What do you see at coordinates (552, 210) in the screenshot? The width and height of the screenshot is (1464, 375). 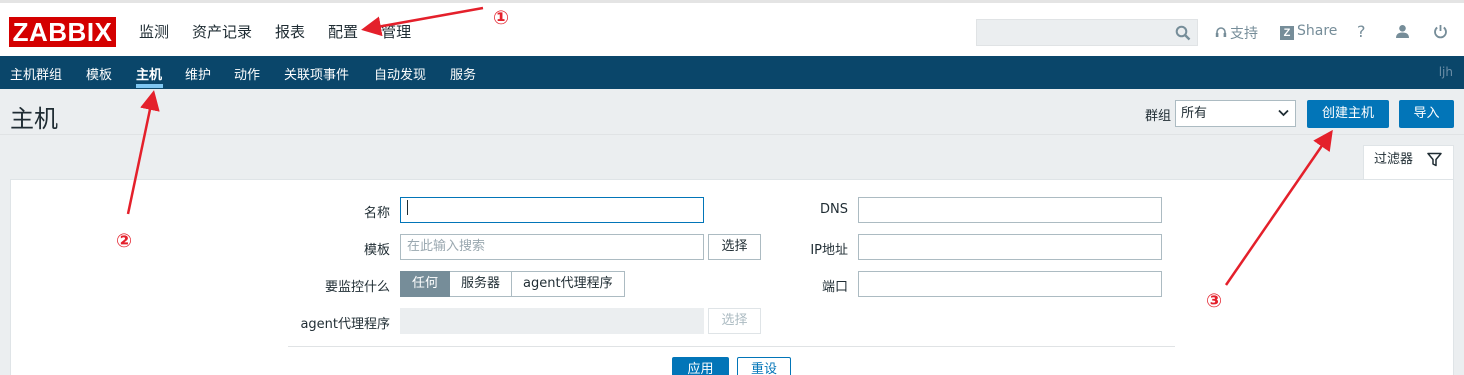 I see `name-input` at bounding box center [552, 210].